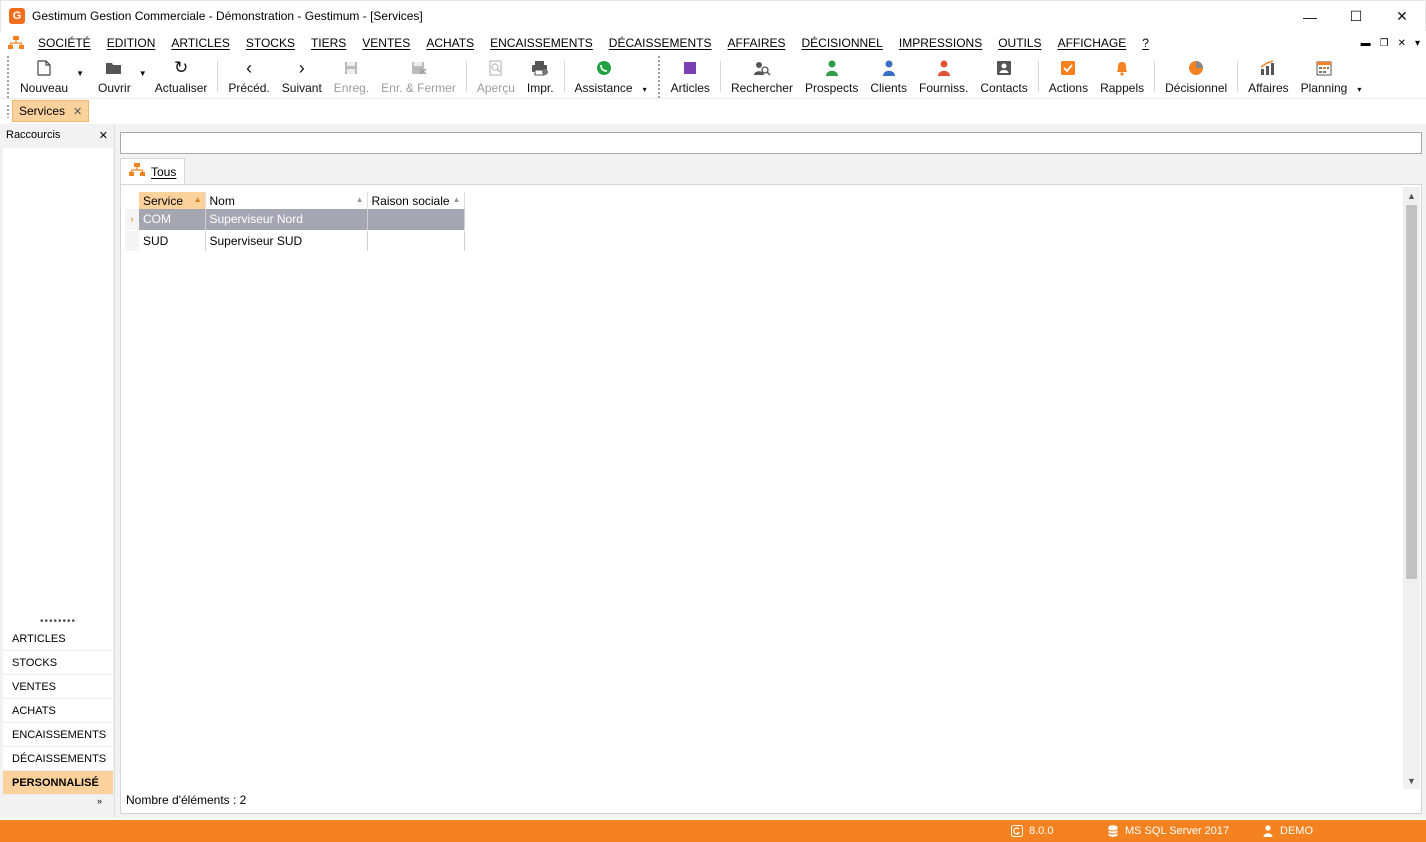 This screenshot has width=1426, height=842. I want to click on scroll-thumb, so click(1411, 392).